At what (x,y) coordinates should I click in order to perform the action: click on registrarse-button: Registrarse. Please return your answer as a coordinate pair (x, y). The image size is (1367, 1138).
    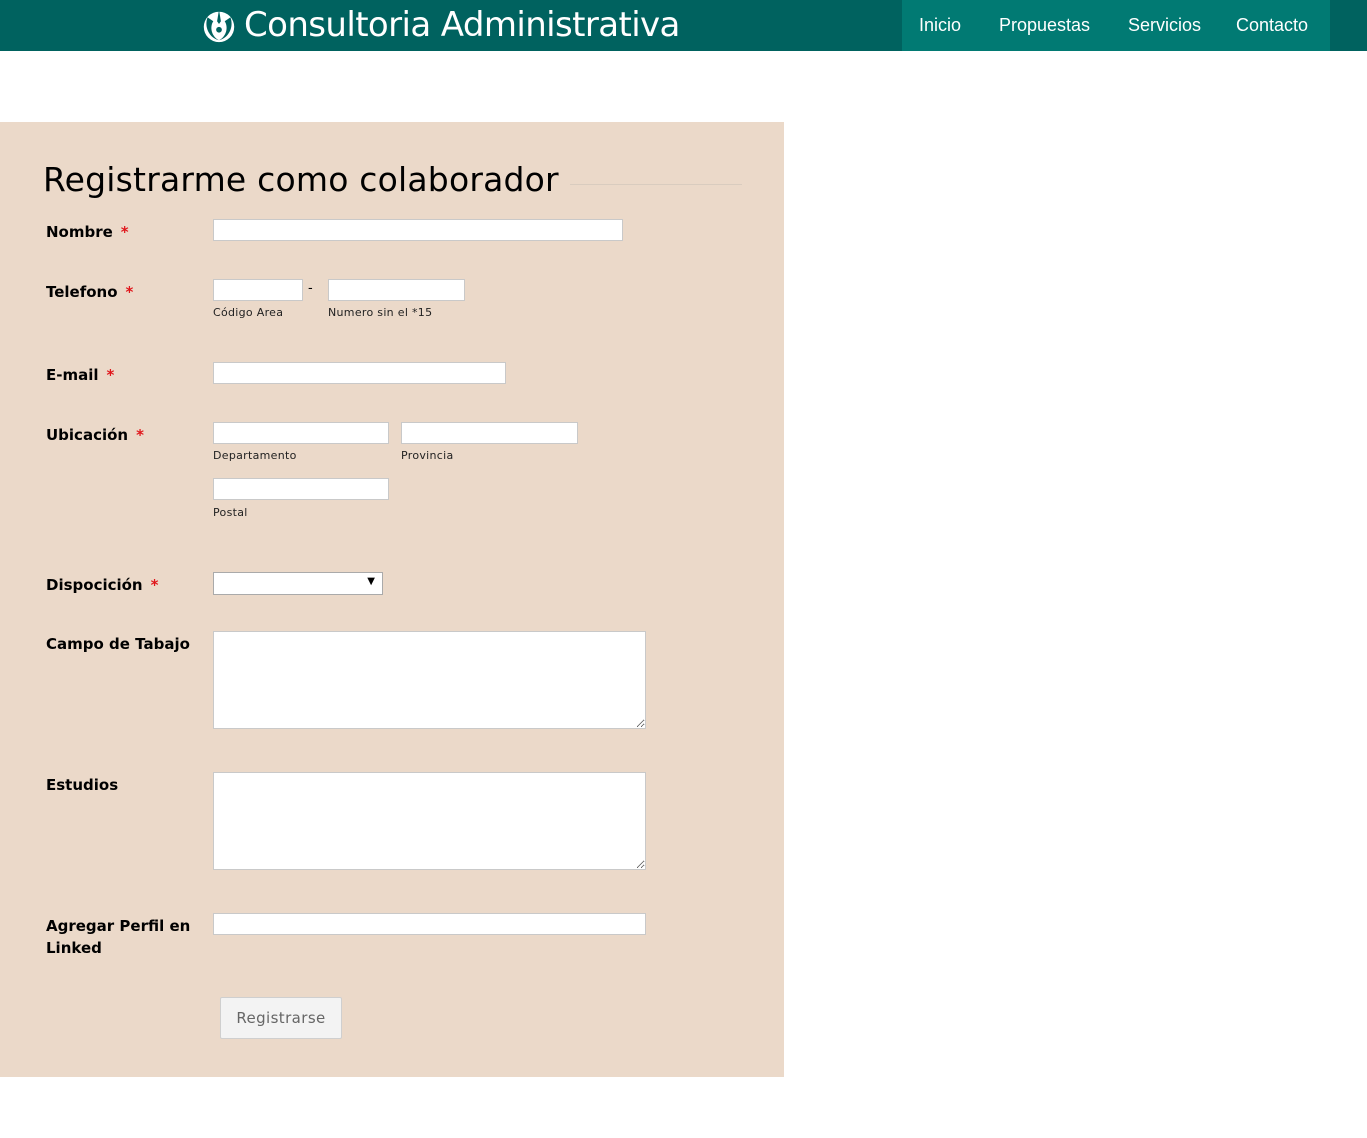
    Looking at the image, I should click on (281, 1018).